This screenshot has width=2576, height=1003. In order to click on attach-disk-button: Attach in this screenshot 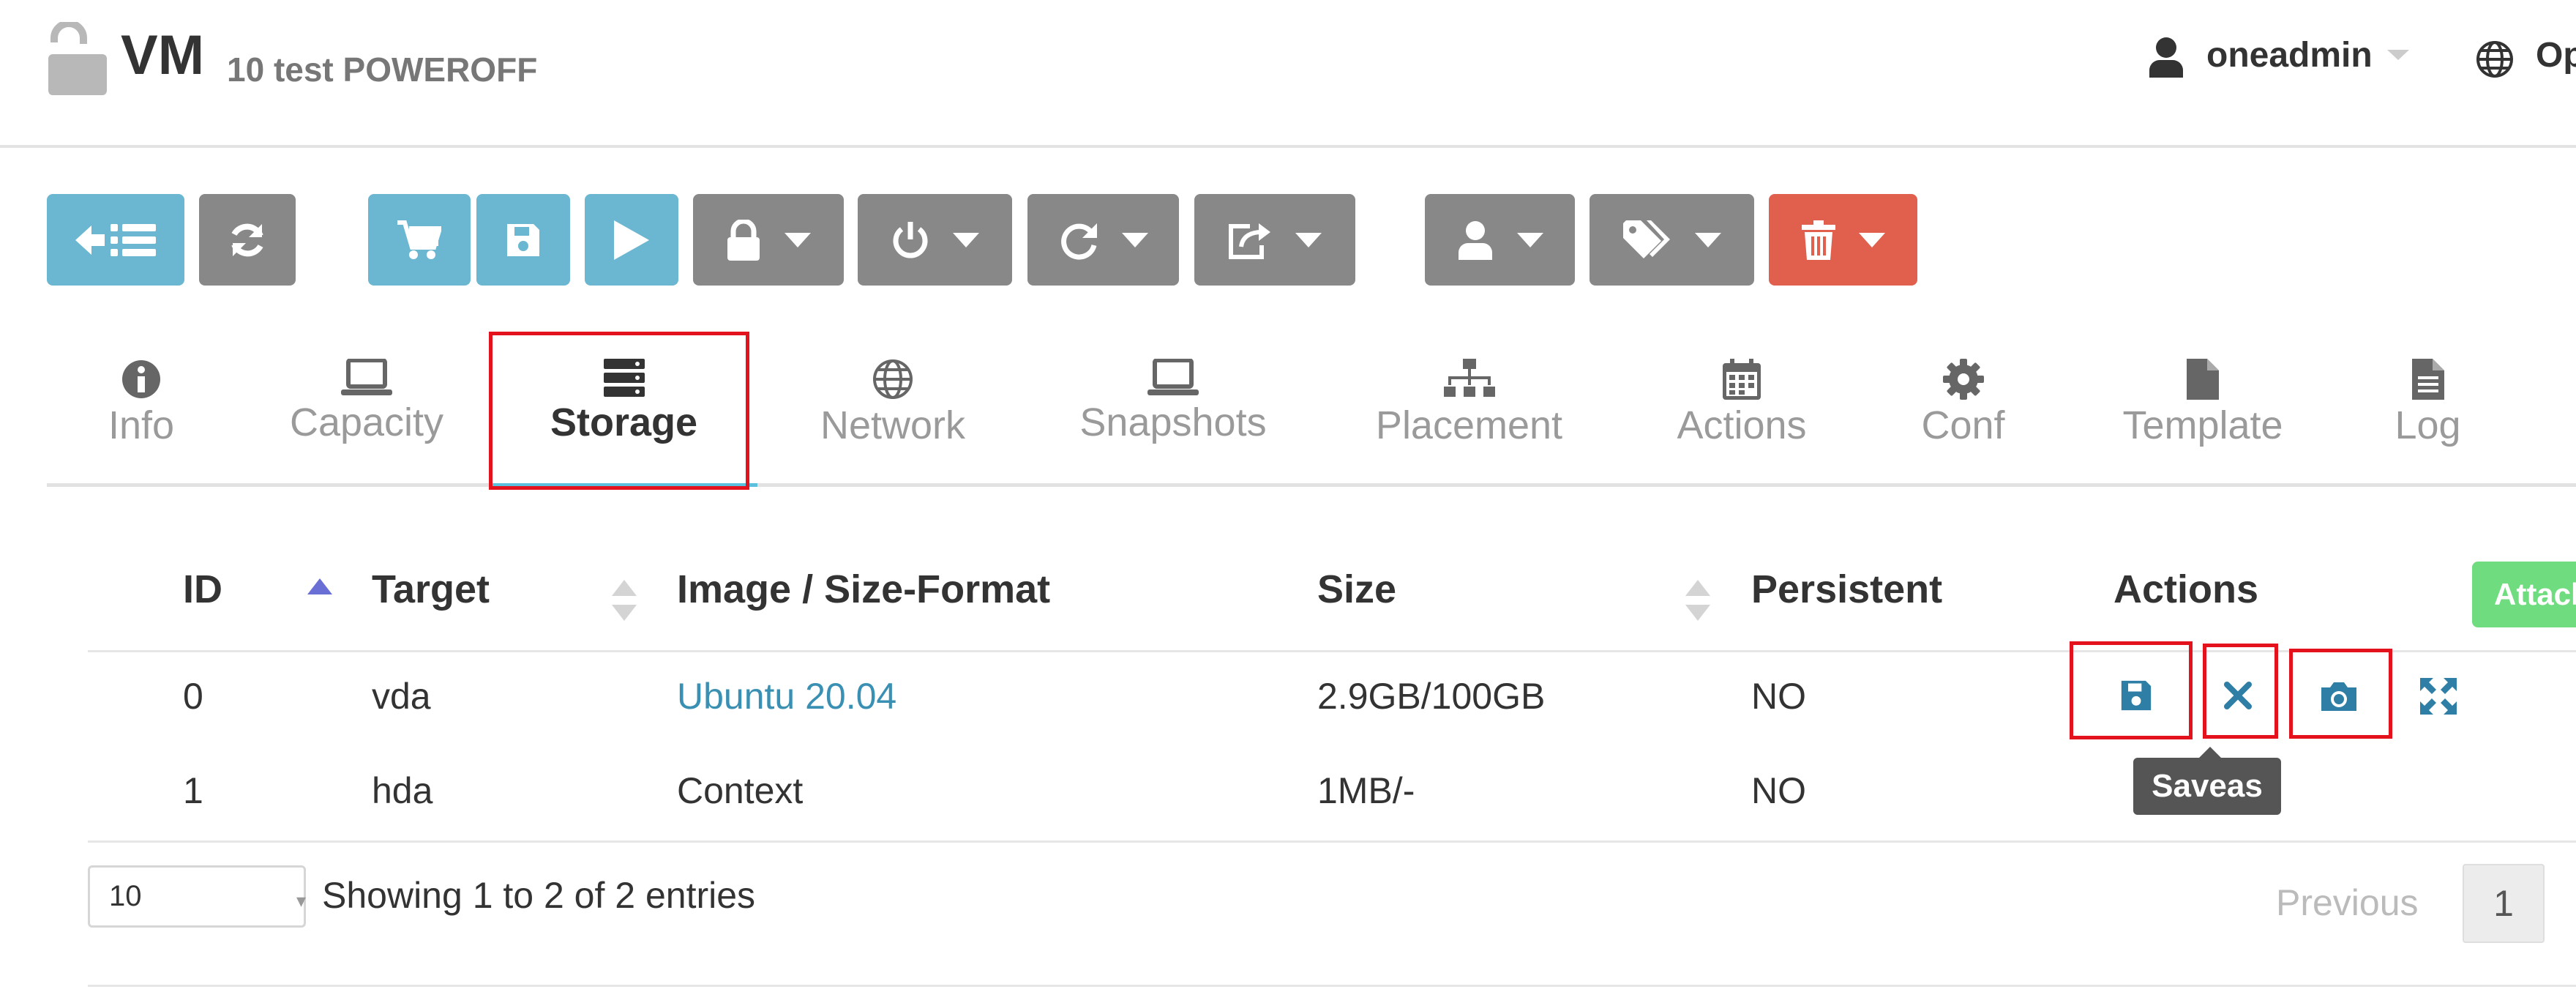, I will do `click(2524, 594)`.